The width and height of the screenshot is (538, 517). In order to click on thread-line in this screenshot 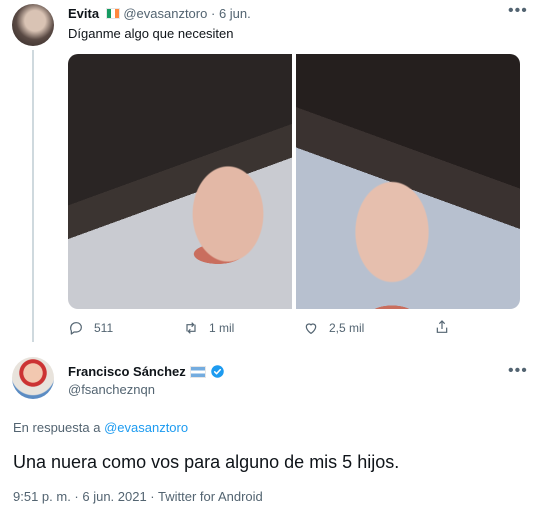, I will do `click(33, 196)`.